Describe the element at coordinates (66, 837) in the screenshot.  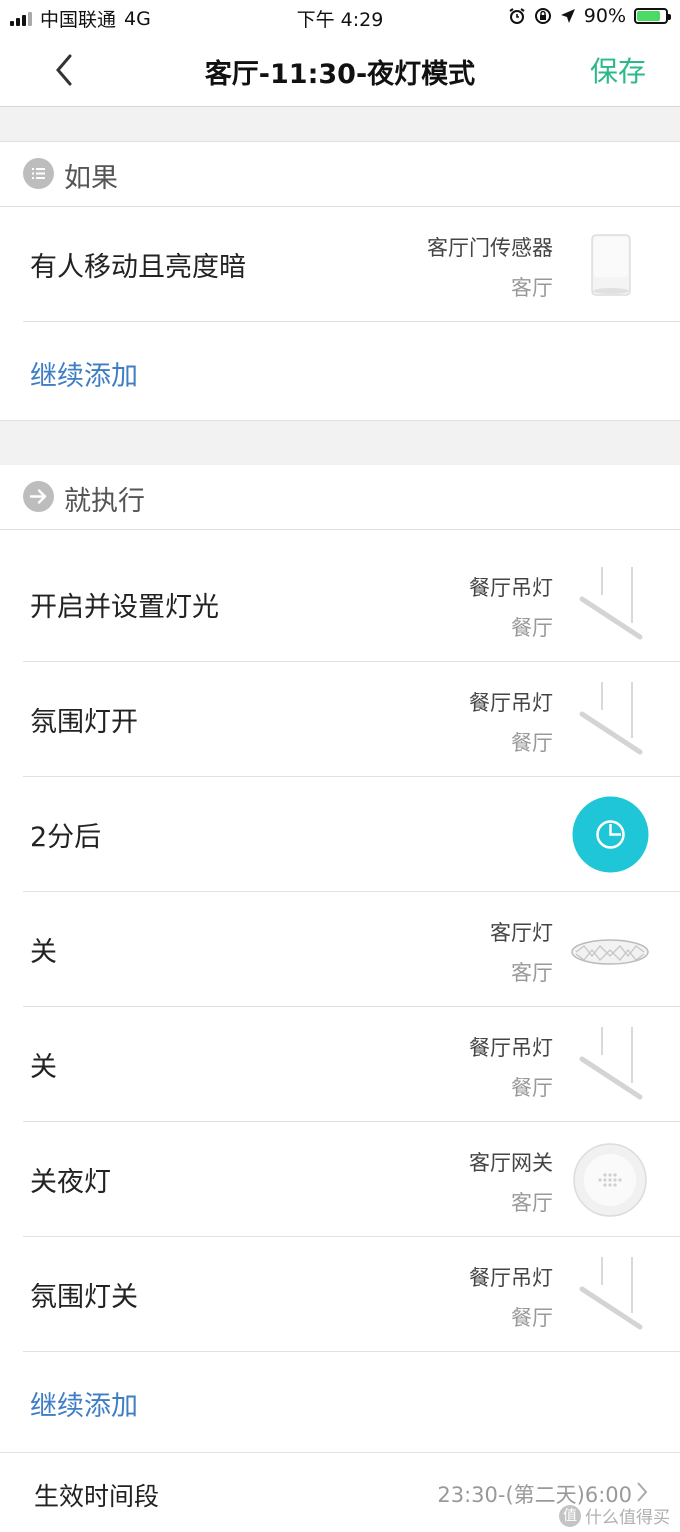
I see `delay-label: 2分后` at that location.